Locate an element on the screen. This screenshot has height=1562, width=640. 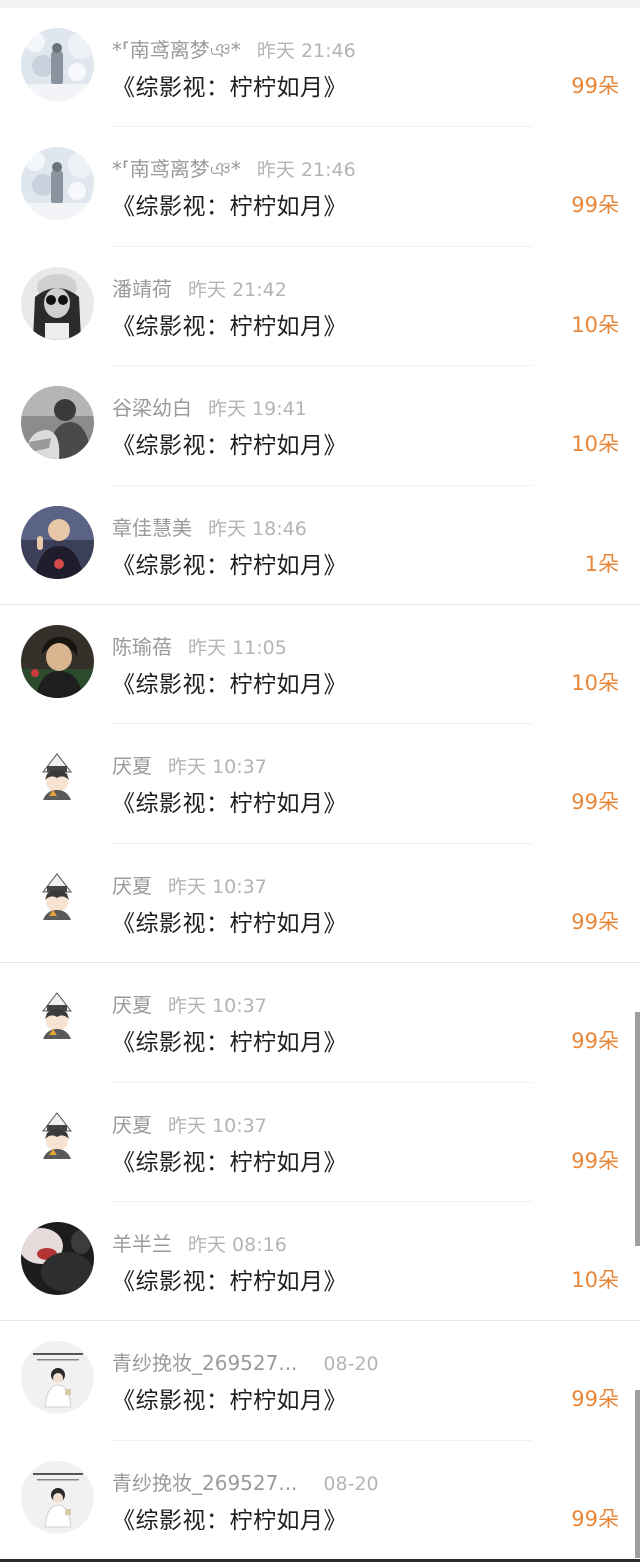
list-item: 陈瑜蓓 昨天 11:05 《综影视：柠柠如月》 10朵 is located at coordinates (320, 665).